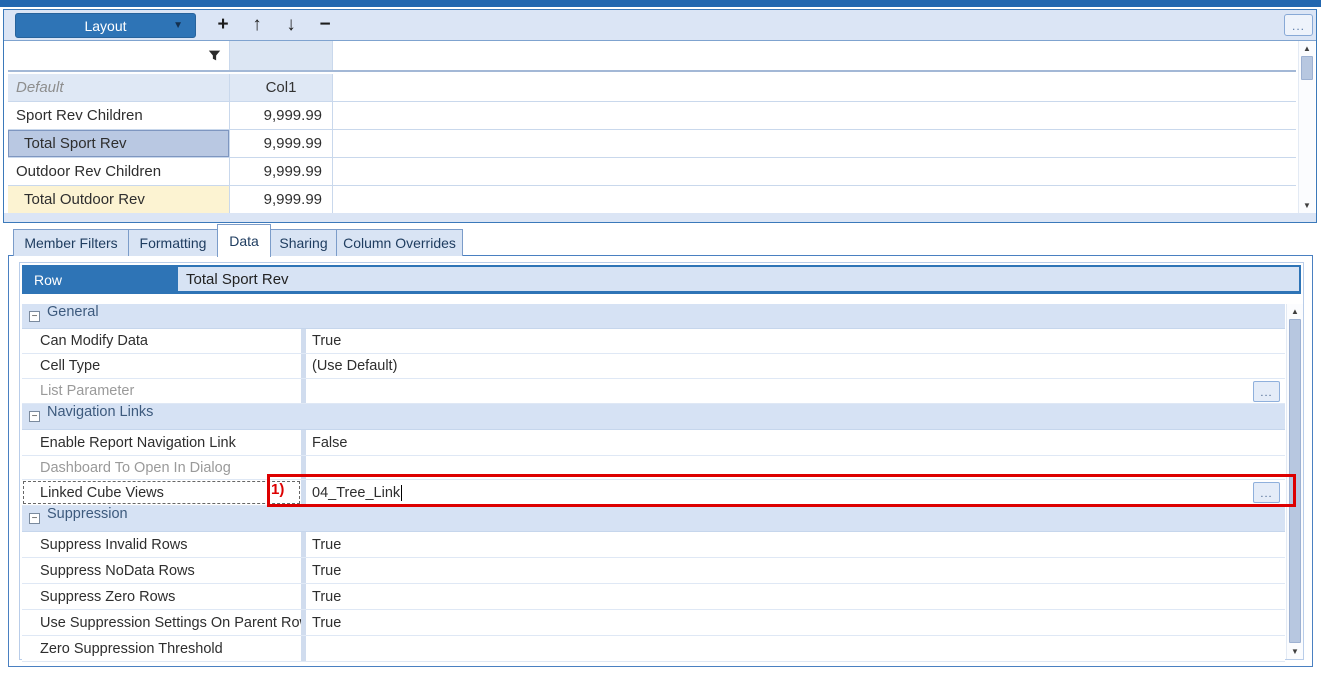 Image resolution: width=1321 pixels, height=673 pixels. I want to click on property-value: False, so click(795, 442).